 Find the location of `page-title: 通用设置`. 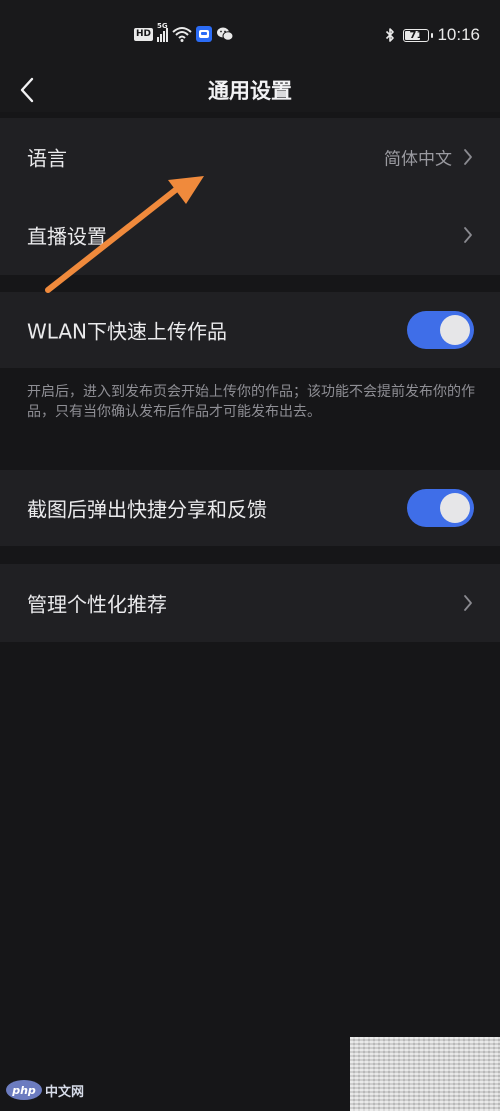

page-title: 通用设置 is located at coordinates (250, 91).